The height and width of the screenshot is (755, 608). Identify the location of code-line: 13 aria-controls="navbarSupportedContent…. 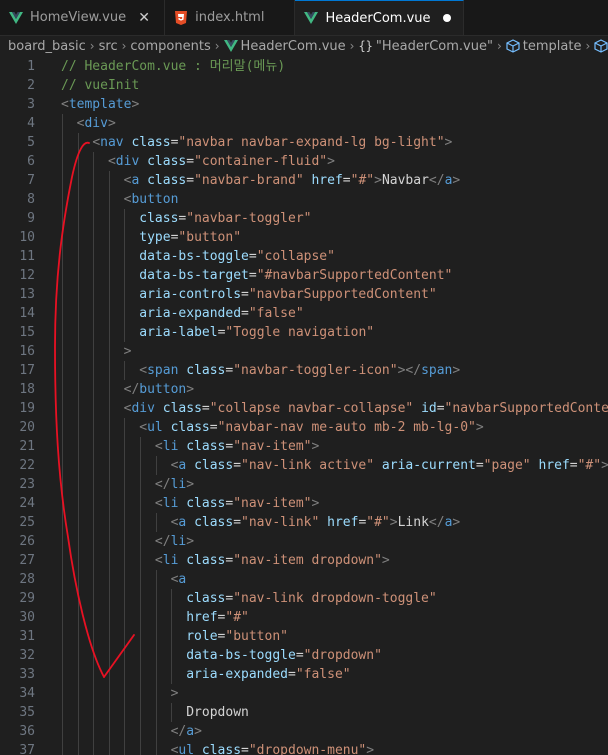
(304, 294).